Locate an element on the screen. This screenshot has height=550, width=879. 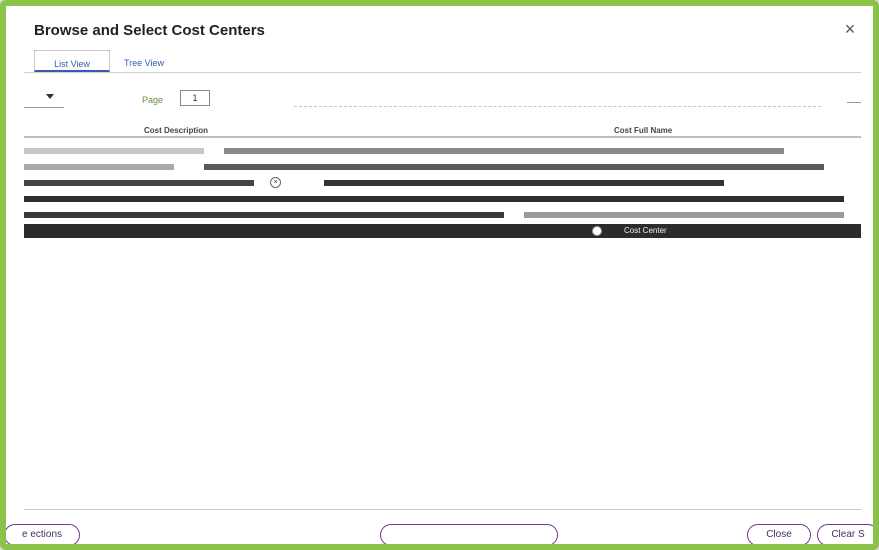
table-row: × is located at coordinates (442, 183).